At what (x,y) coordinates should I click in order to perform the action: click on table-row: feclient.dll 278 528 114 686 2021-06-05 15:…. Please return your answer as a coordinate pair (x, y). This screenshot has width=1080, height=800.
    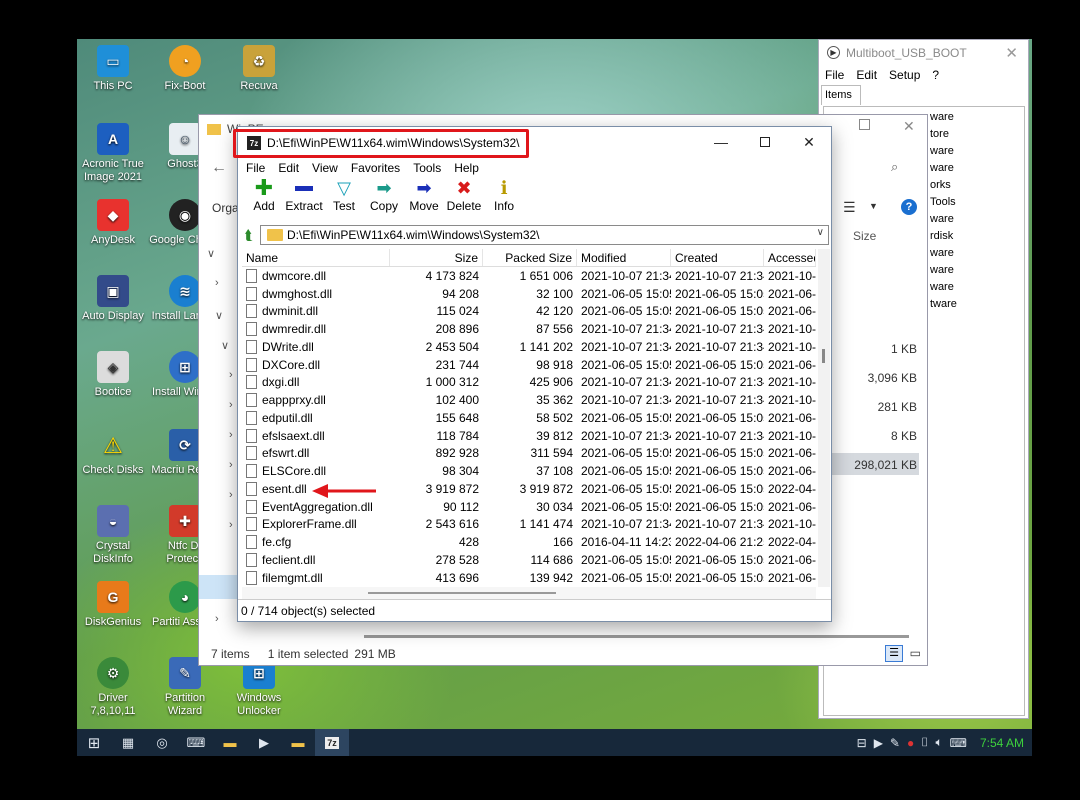
    Looking at the image, I should click on (529, 560).